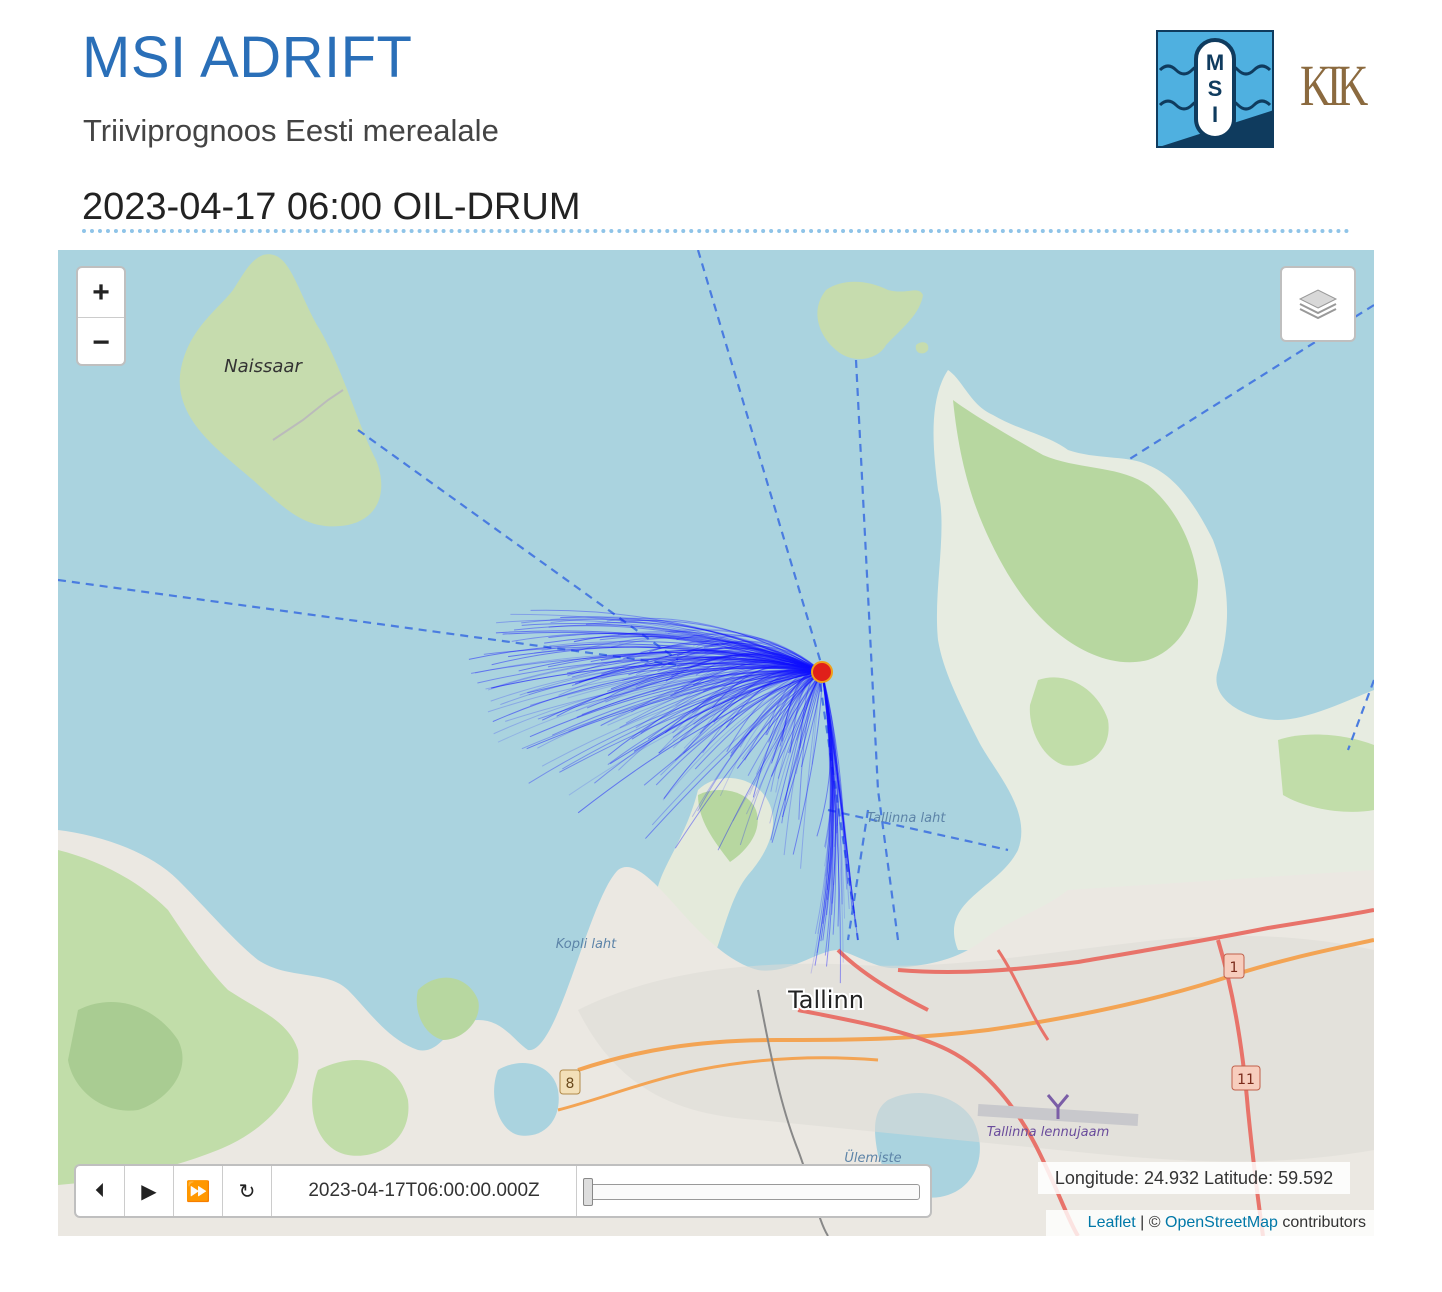 The height and width of the screenshot is (1292, 1442). I want to click on label-tallinna-laht: Tallinna laht, so click(907, 818).